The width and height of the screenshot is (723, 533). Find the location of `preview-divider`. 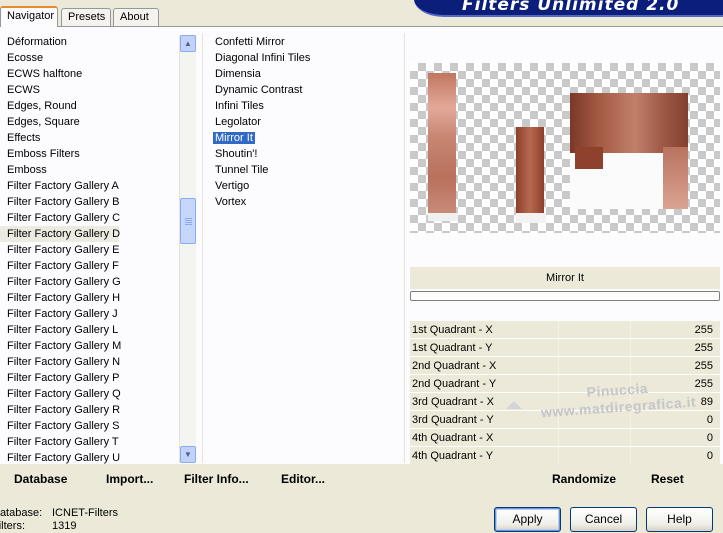

preview-divider is located at coordinates (404, 248).